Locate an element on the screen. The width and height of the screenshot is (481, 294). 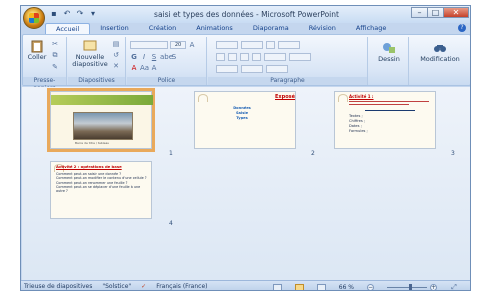
slide-title: Exposé is located at coordinates (285, 97).